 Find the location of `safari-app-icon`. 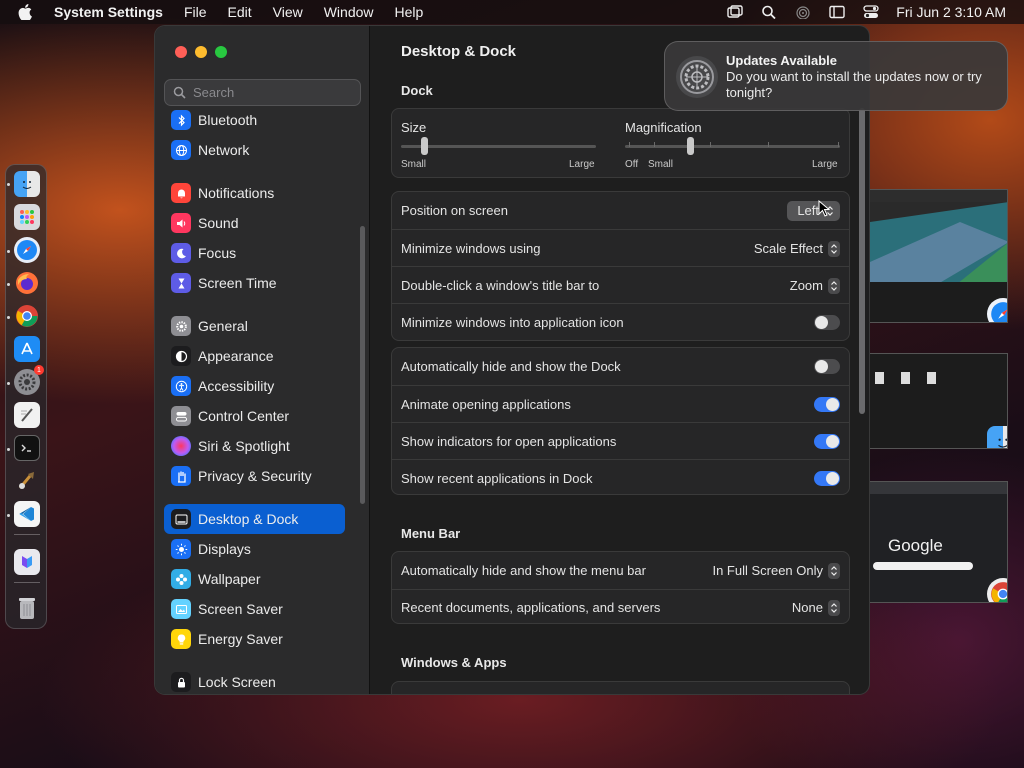

safari-app-icon is located at coordinates (997, 310).